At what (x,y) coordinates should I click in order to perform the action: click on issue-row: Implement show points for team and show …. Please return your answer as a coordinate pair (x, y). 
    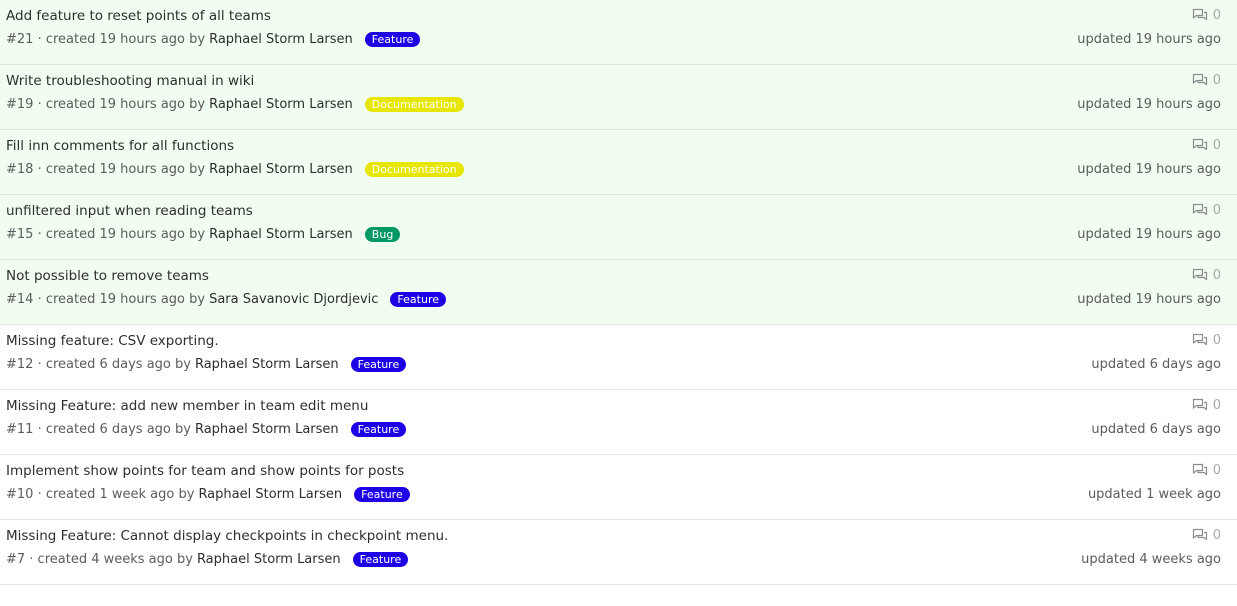
    Looking at the image, I should click on (618, 487).